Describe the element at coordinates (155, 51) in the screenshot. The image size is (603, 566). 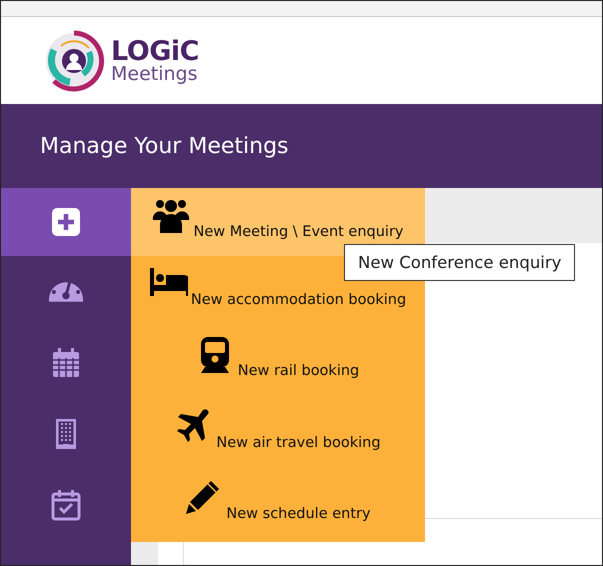
I see `logo-name: LOGiC` at that location.